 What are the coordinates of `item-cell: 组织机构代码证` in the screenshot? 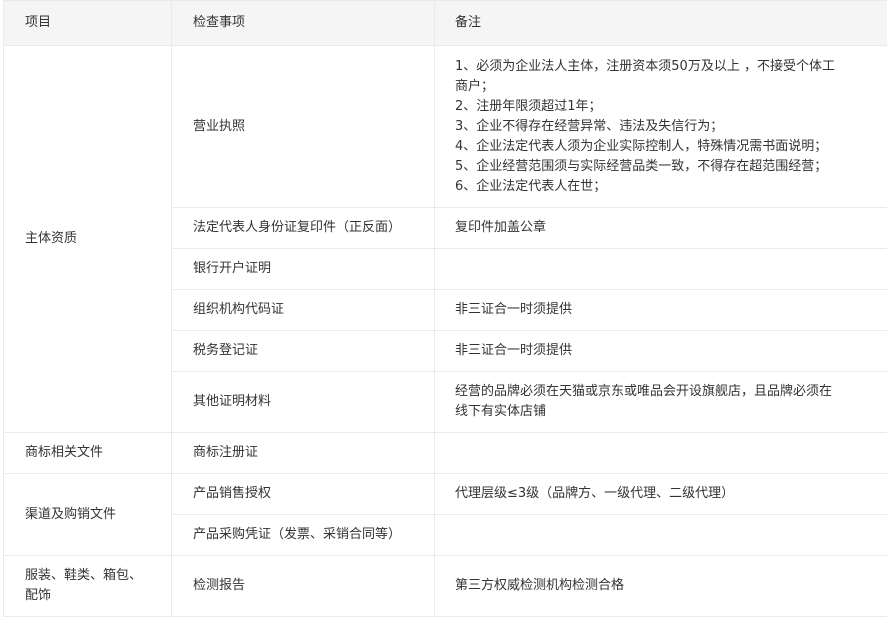 It's located at (303, 310).